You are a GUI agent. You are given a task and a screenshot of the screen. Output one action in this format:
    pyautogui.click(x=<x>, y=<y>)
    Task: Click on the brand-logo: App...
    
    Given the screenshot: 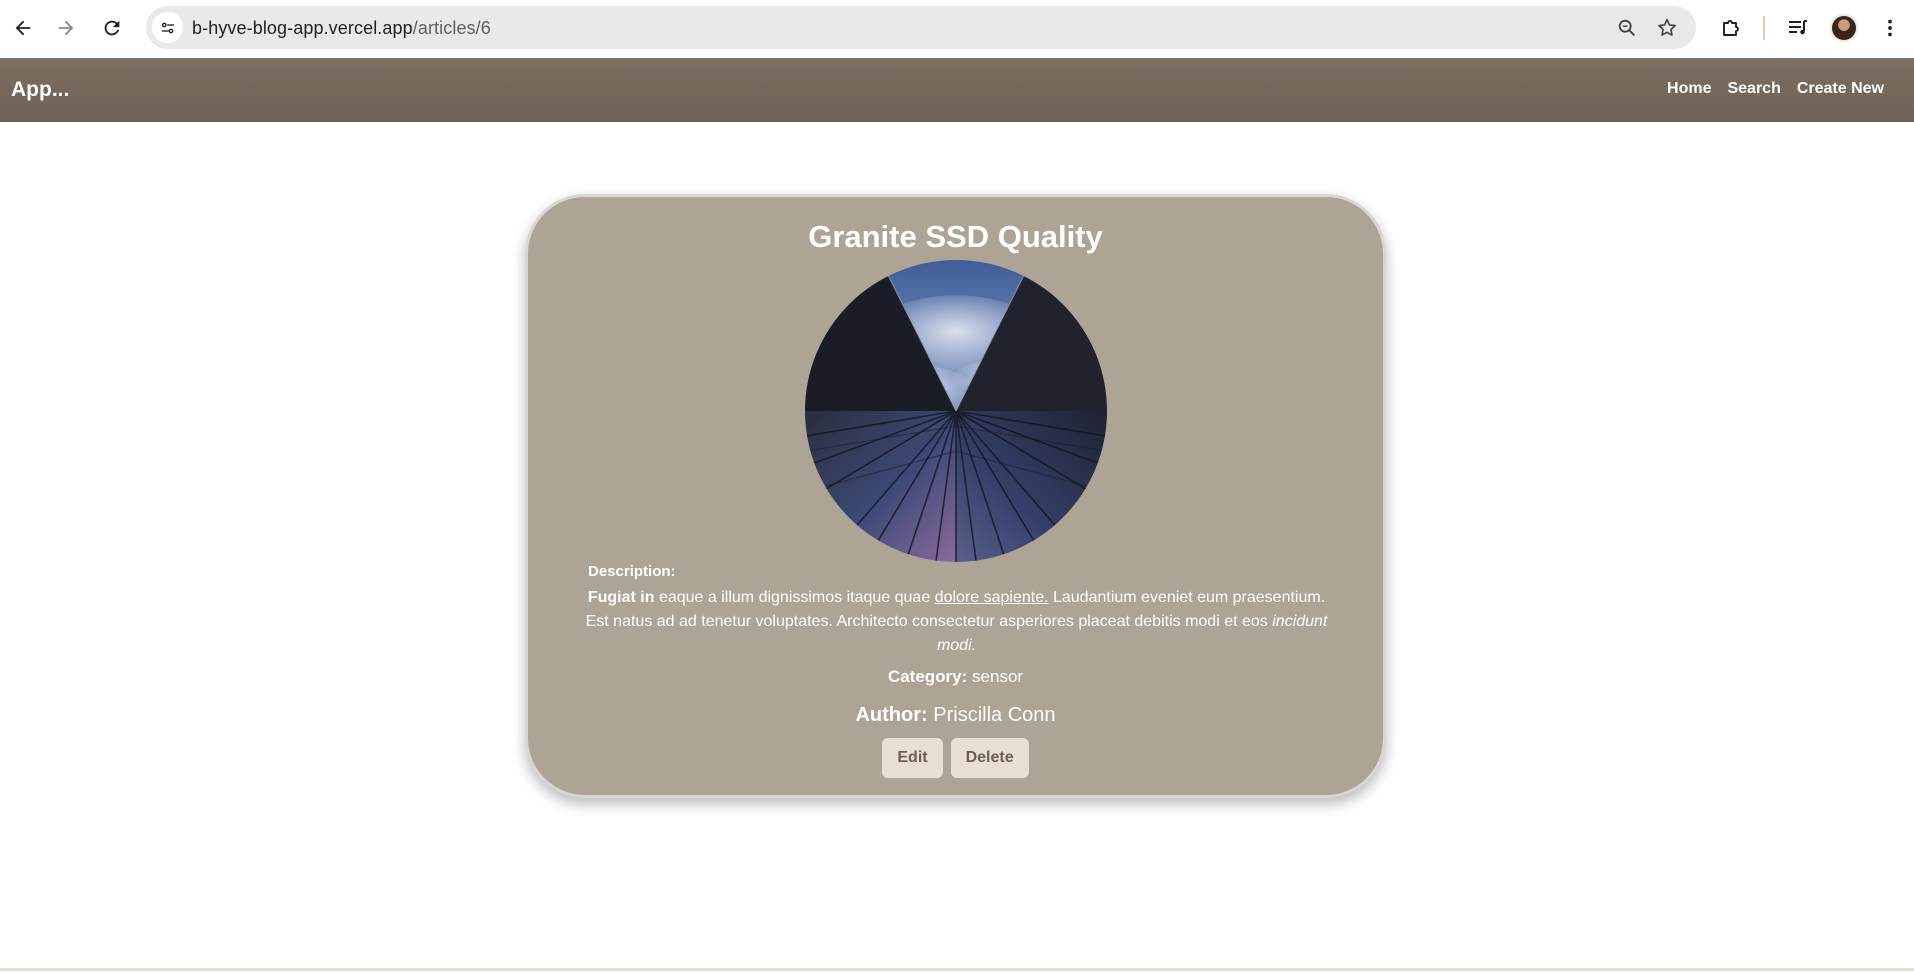 What is the action you would take?
    pyautogui.click(x=40, y=90)
    